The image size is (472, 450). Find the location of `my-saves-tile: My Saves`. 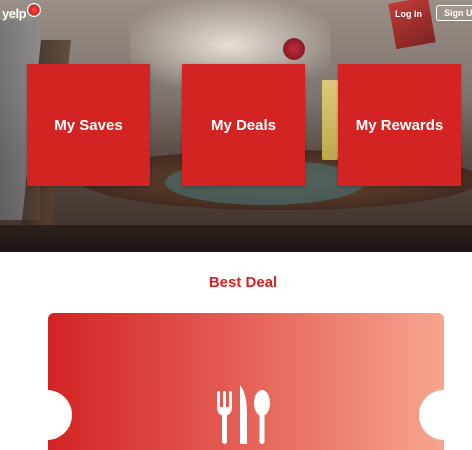

my-saves-tile: My Saves is located at coordinates (88, 125).